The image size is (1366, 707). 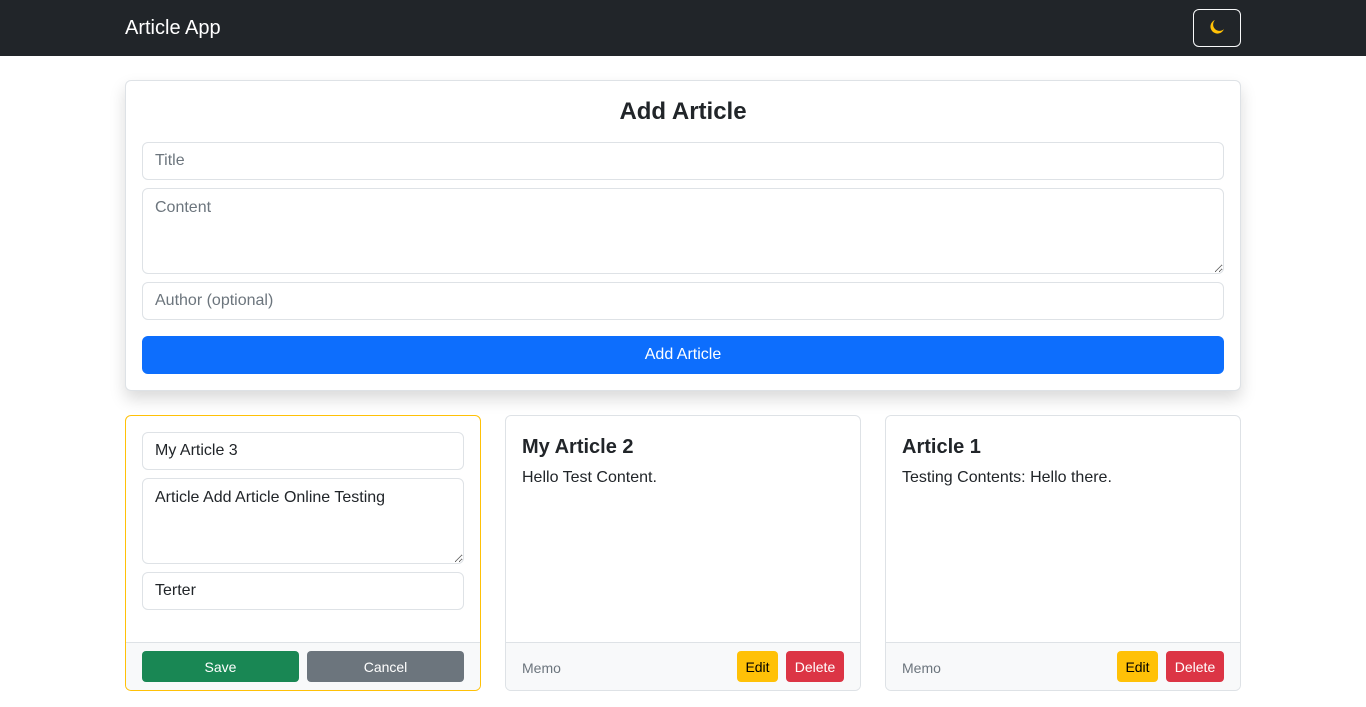 I want to click on article-title: Article 1, so click(x=941, y=447).